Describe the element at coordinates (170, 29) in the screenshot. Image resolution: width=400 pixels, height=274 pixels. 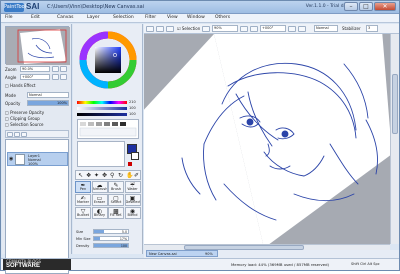
I see `clear-button` at that location.